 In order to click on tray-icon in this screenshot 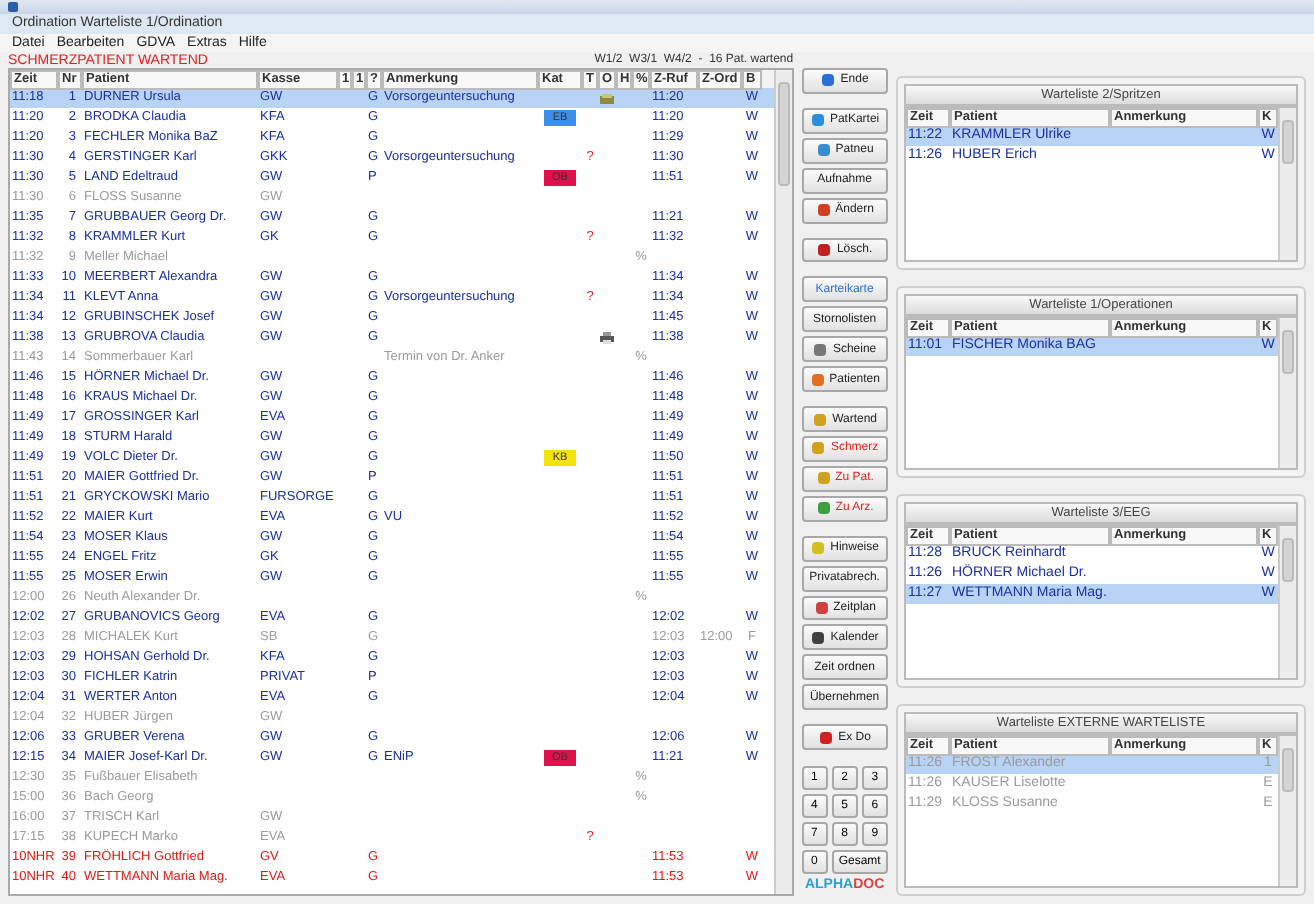, I will do `click(607, 98)`.